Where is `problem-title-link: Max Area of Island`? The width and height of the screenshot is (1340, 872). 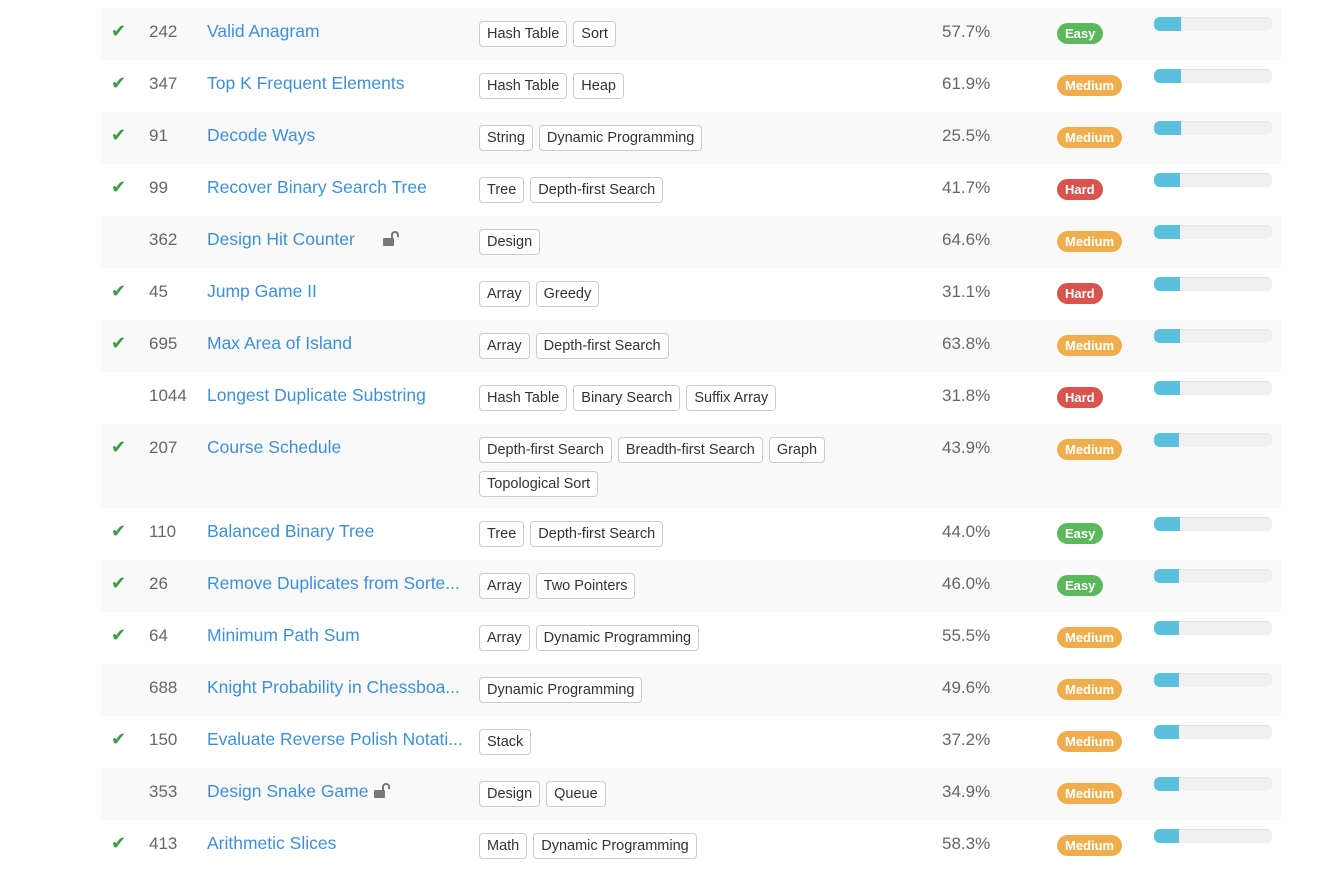
problem-title-link: Max Area of Island is located at coordinates (279, 343).